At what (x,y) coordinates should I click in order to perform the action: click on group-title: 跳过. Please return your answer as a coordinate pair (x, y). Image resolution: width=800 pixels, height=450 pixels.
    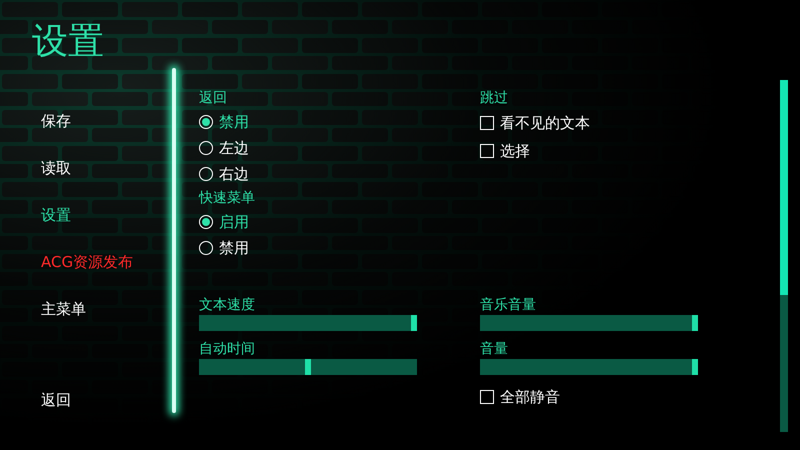
    Looking at the image, I should click on (494, 98).